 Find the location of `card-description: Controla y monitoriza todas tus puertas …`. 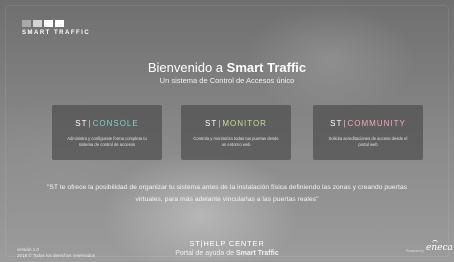

card-description: Controla y monitoriza todas tus puertas … is located at coordinates (236, 141).